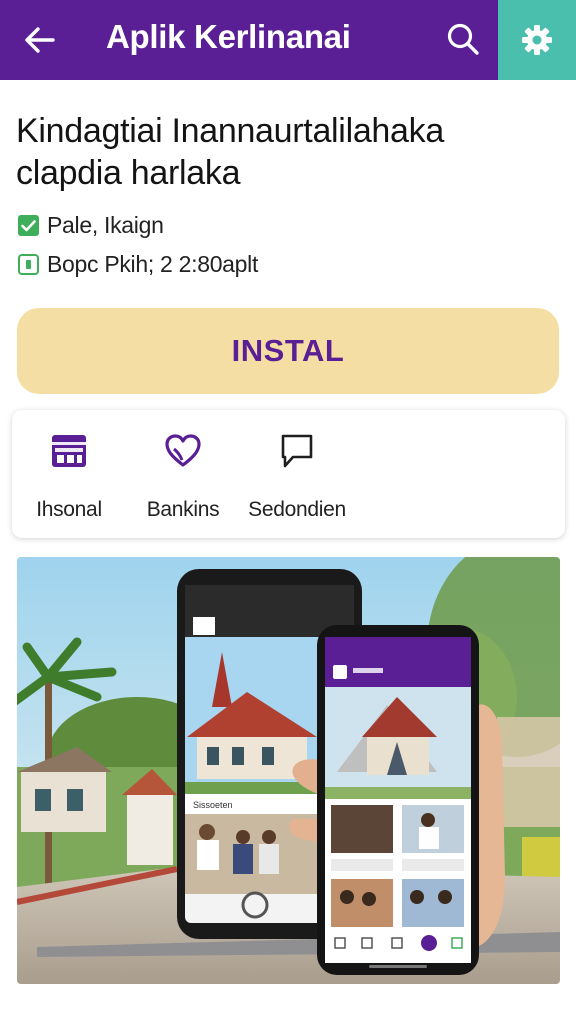 Image resolution: width=576 pixels, height=1024 pixels. What do you see at coordinates (69, 451) in the screenshot?
I see `store-icon` at bounding box center [69, 451].